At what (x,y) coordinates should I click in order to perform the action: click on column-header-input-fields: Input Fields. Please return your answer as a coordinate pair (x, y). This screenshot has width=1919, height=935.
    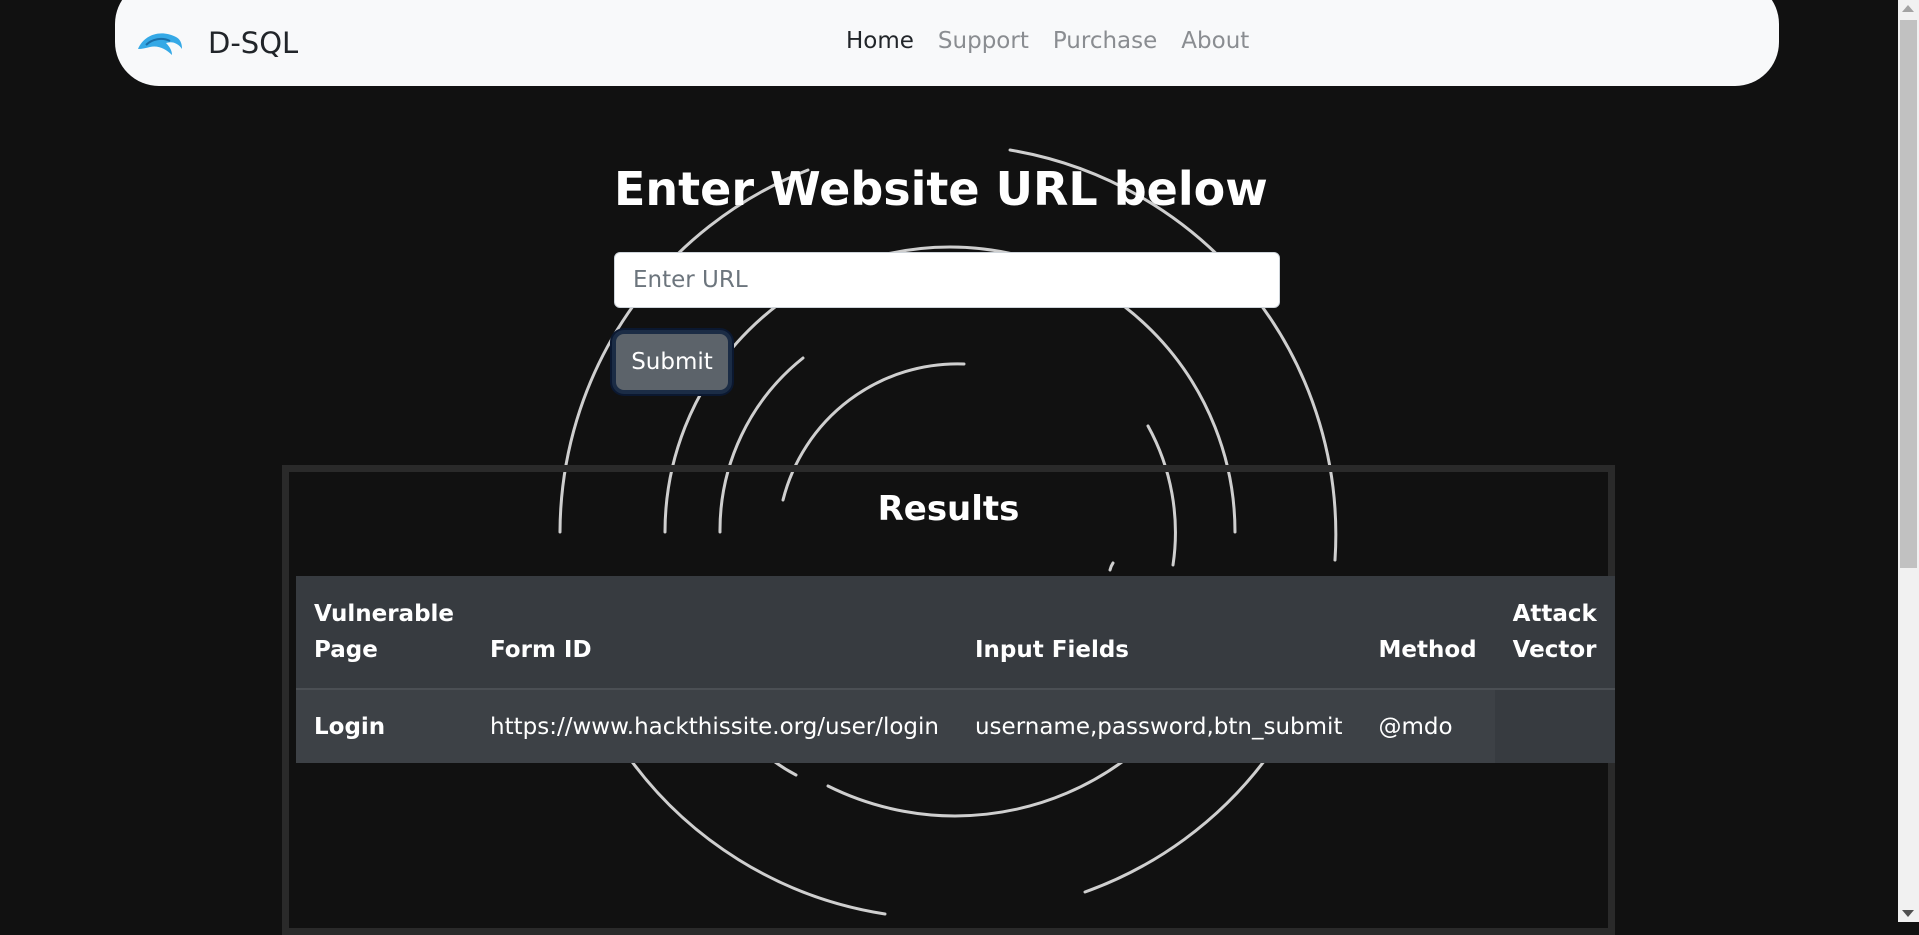
    Looking at the image, I should click on (1158, 633).